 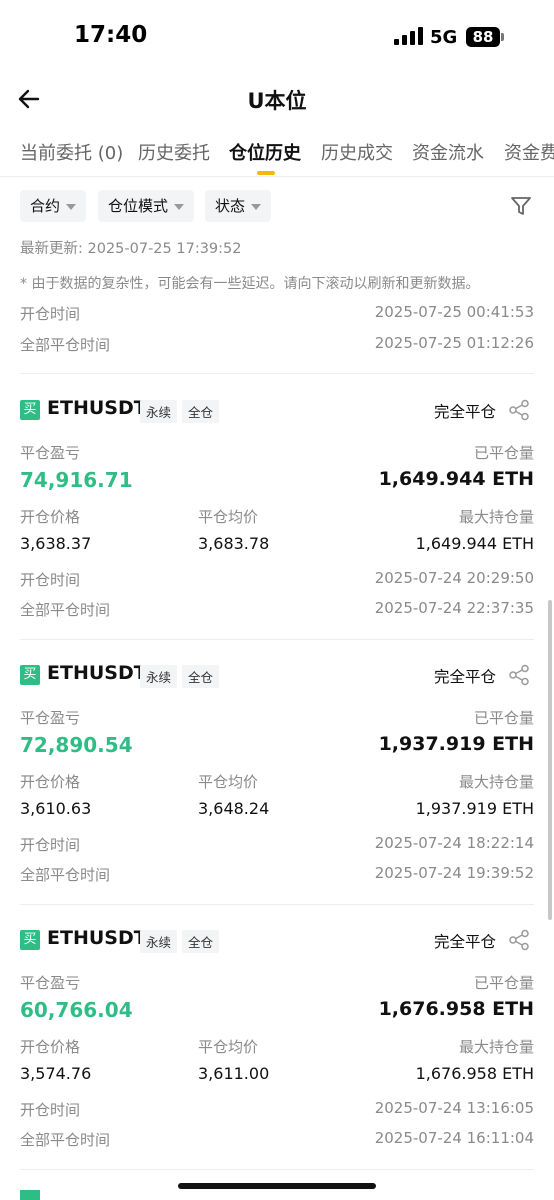 What do you see at coordinates (76, 1010) in the screenshot?
I see `pnl-value: 60,766.04` at bounding box center [76, 1010].